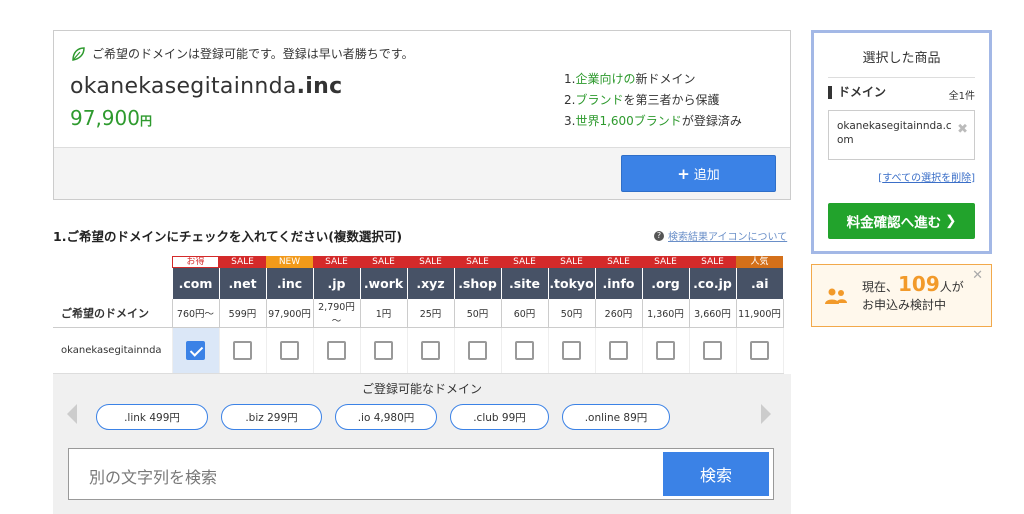 This screenshot has height=514, width=1024. Describe the element at coordinates (206, 86) in the screenshot. I see `domain-name: okanekasegitainnda.inc` at that location.